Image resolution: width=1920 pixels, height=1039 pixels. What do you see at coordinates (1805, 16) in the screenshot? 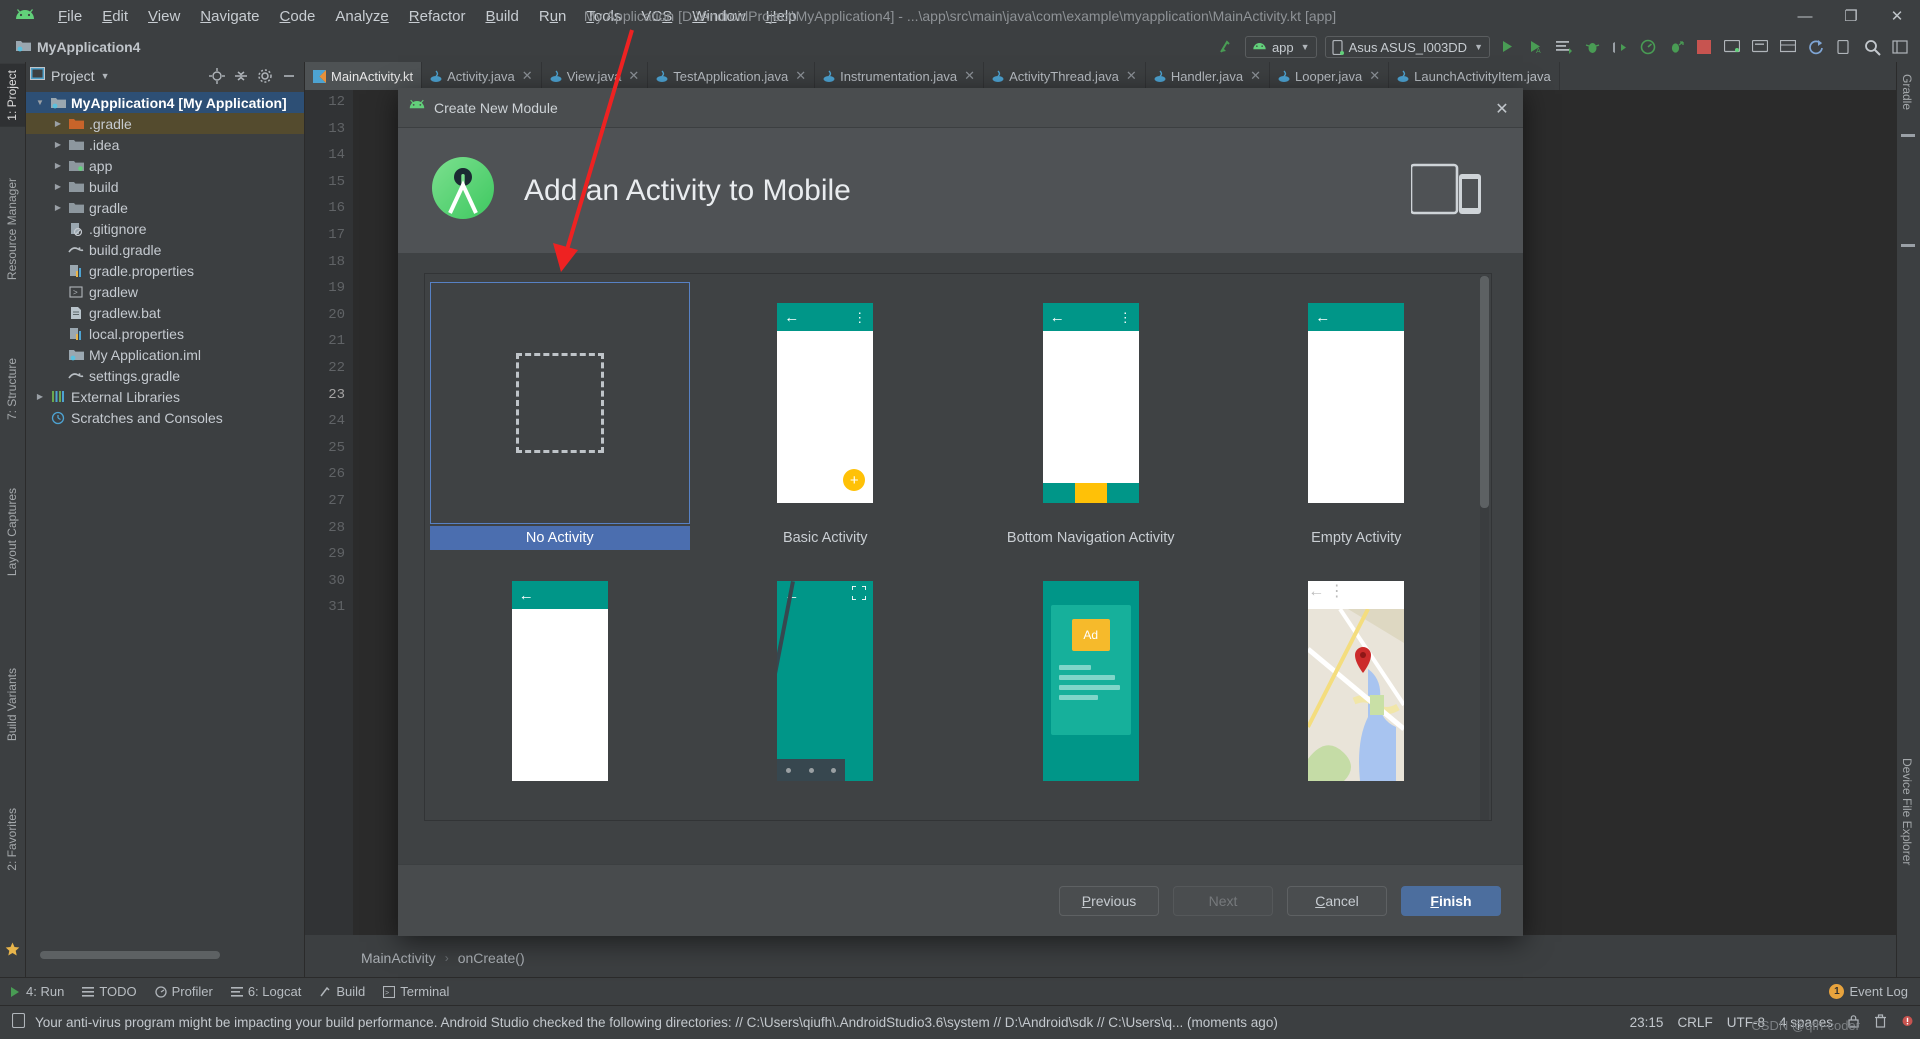
I see `minimize-button: —` at bounding box center [1805, 16].